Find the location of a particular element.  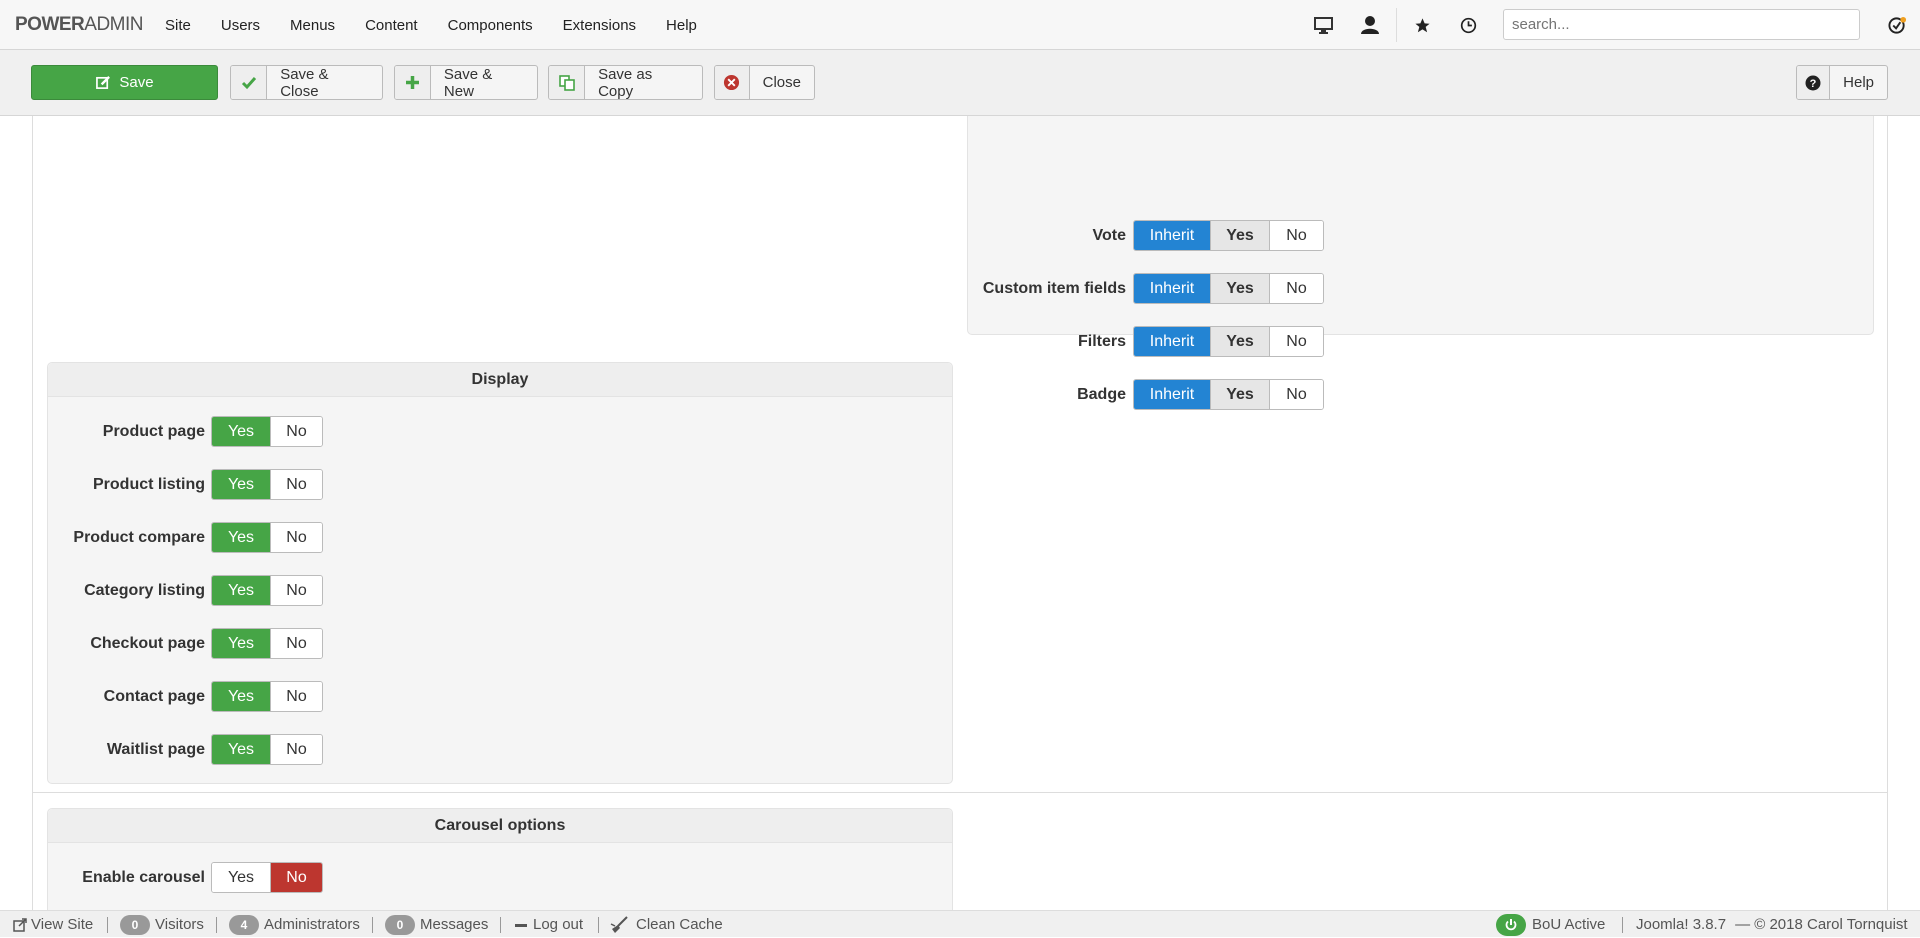

option-row-badge: Badge Inherit Yes No is located at coordinates (1146, 394).